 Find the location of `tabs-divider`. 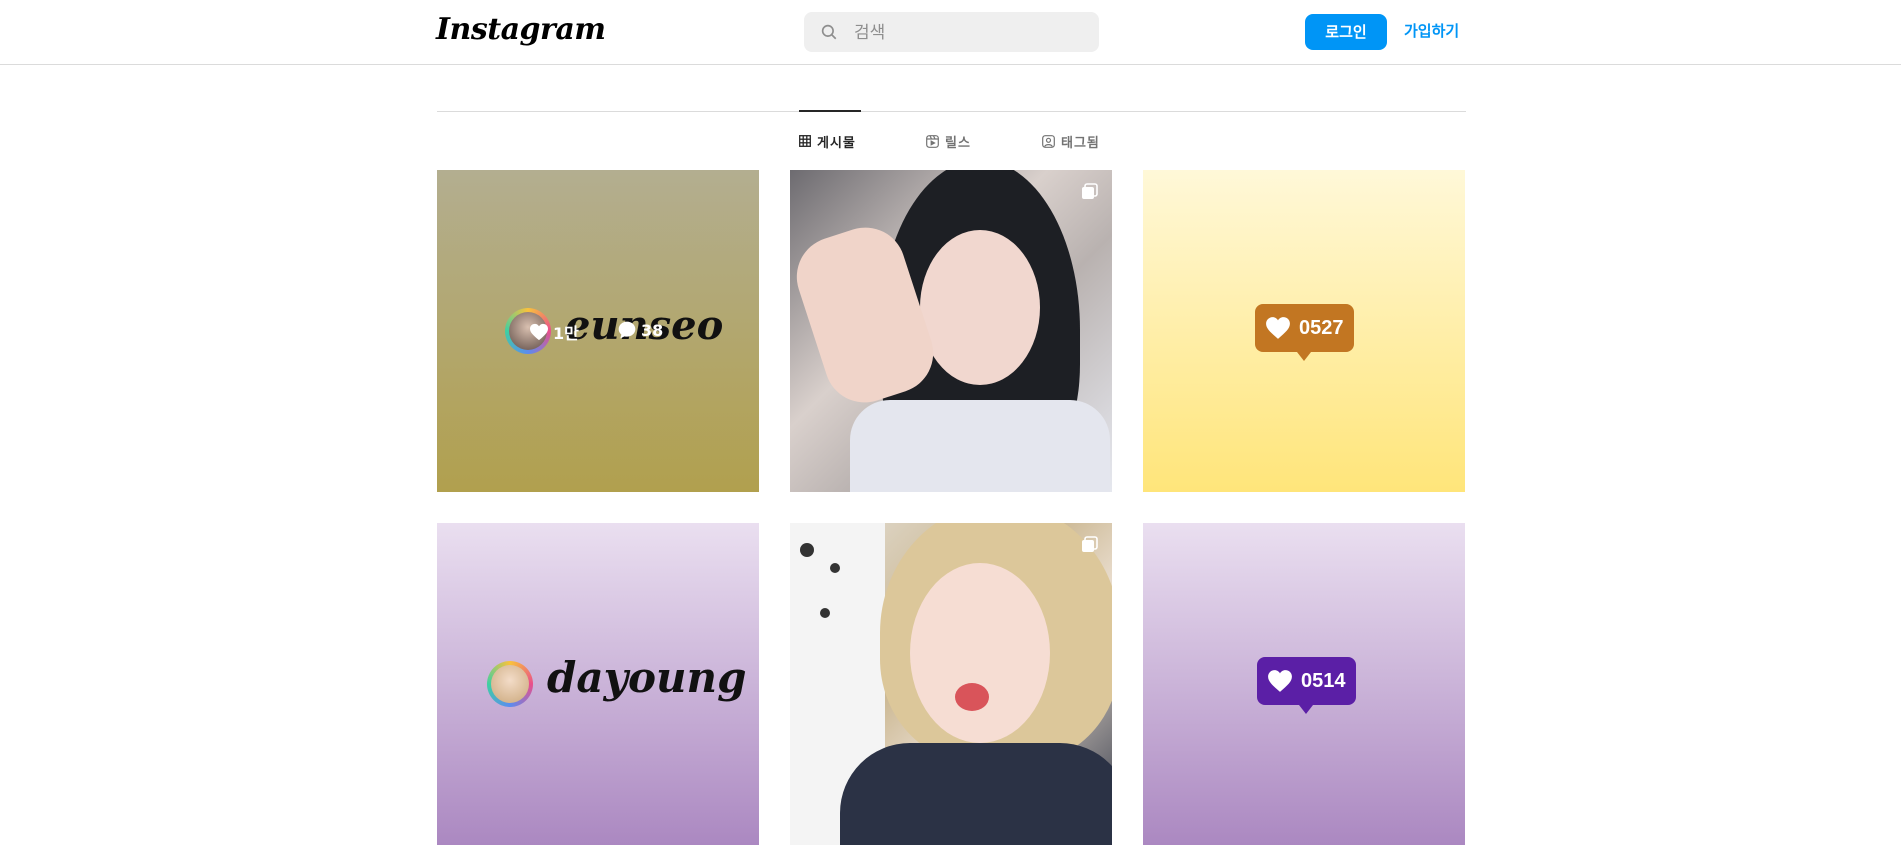

tabs-divider is located at coordinates (951, 111).